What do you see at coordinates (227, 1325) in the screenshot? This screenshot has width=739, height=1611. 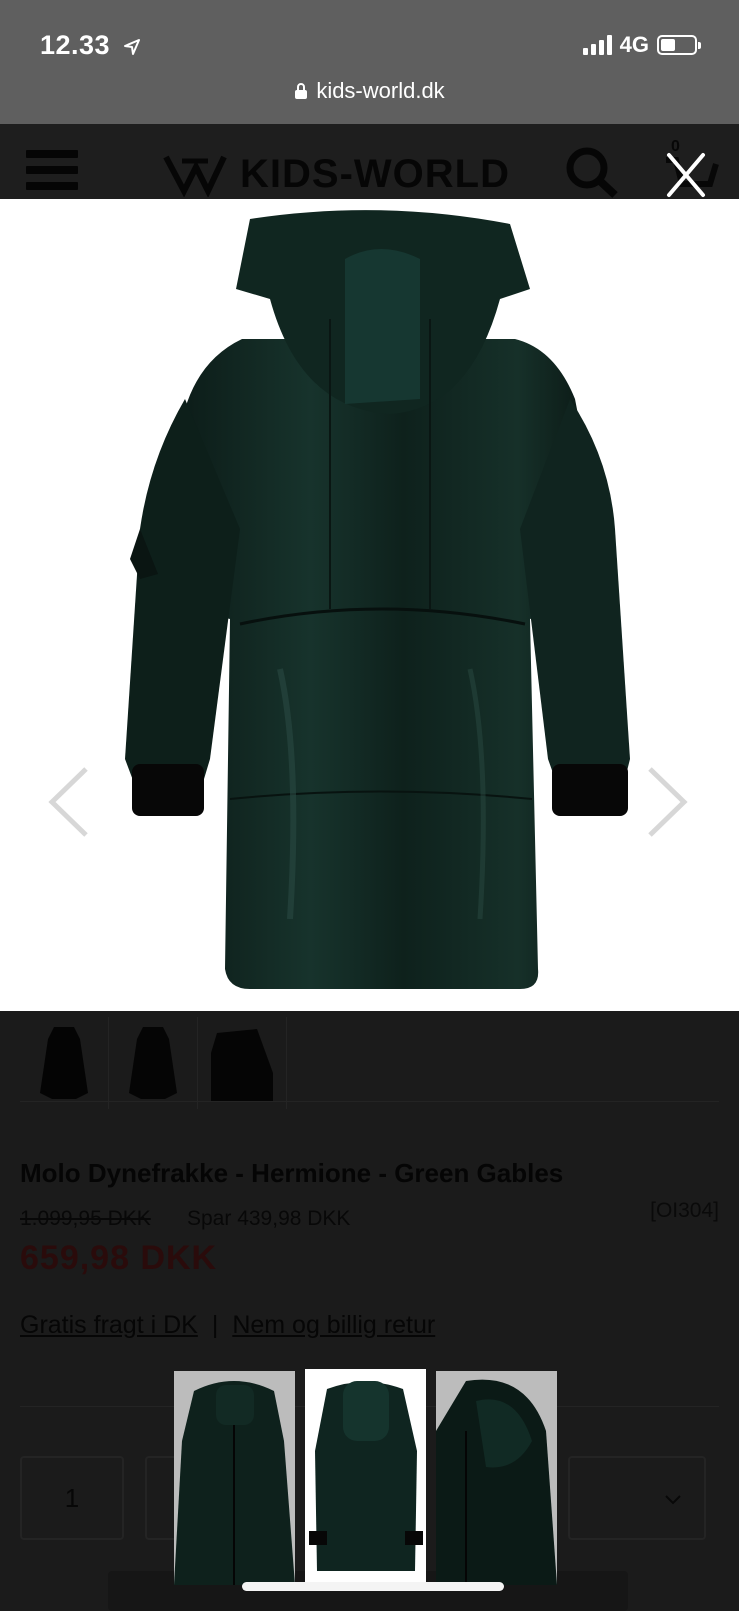 I see `service-links: Gratis fragt i DK | Nem og billig retur` at bounding box center [227, 1325].